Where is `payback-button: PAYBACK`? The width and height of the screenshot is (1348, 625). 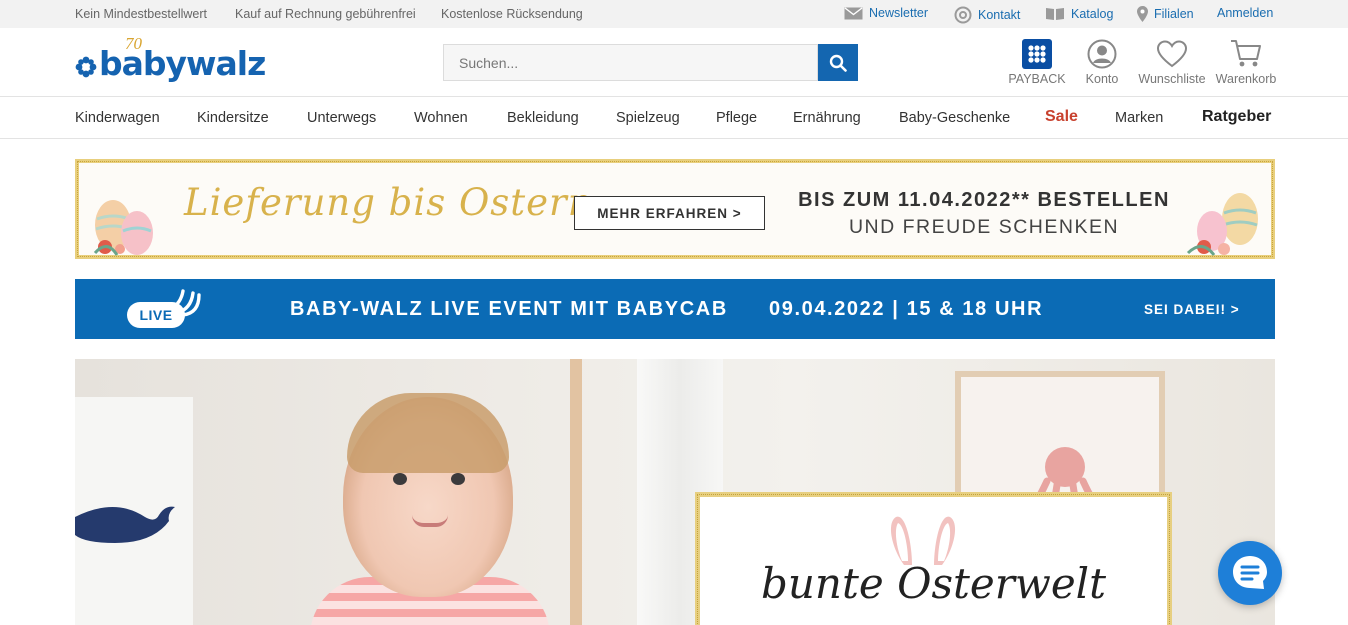
payback-button: PAYBACK is located at coordinates (1037, 62).